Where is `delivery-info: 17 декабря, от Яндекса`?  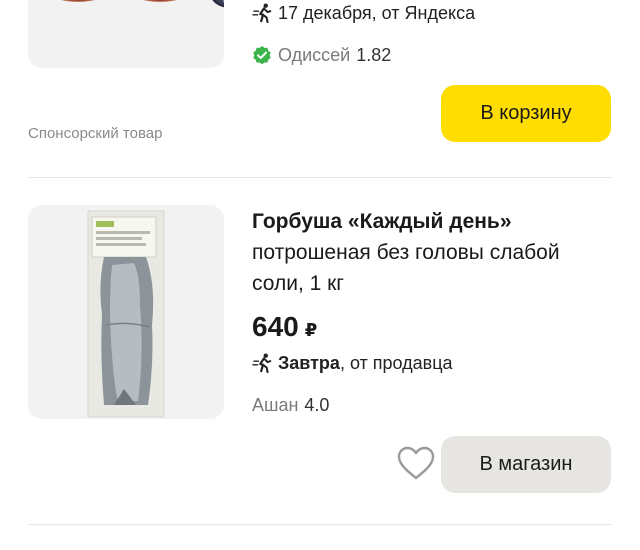 delivery-info: 17 декабря, от Яндекса is located at coordinates (363, 13).